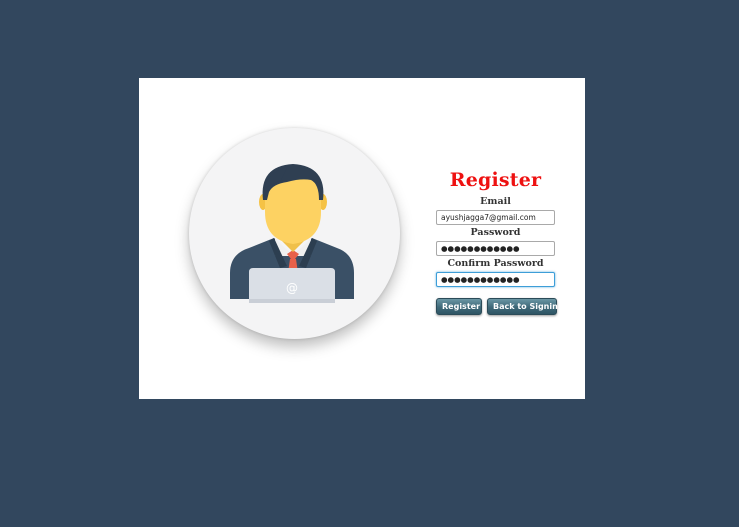 Image resolution: width=739 pixels, height=527 pixels. I want to click on avatar: @, so click(294, 233).